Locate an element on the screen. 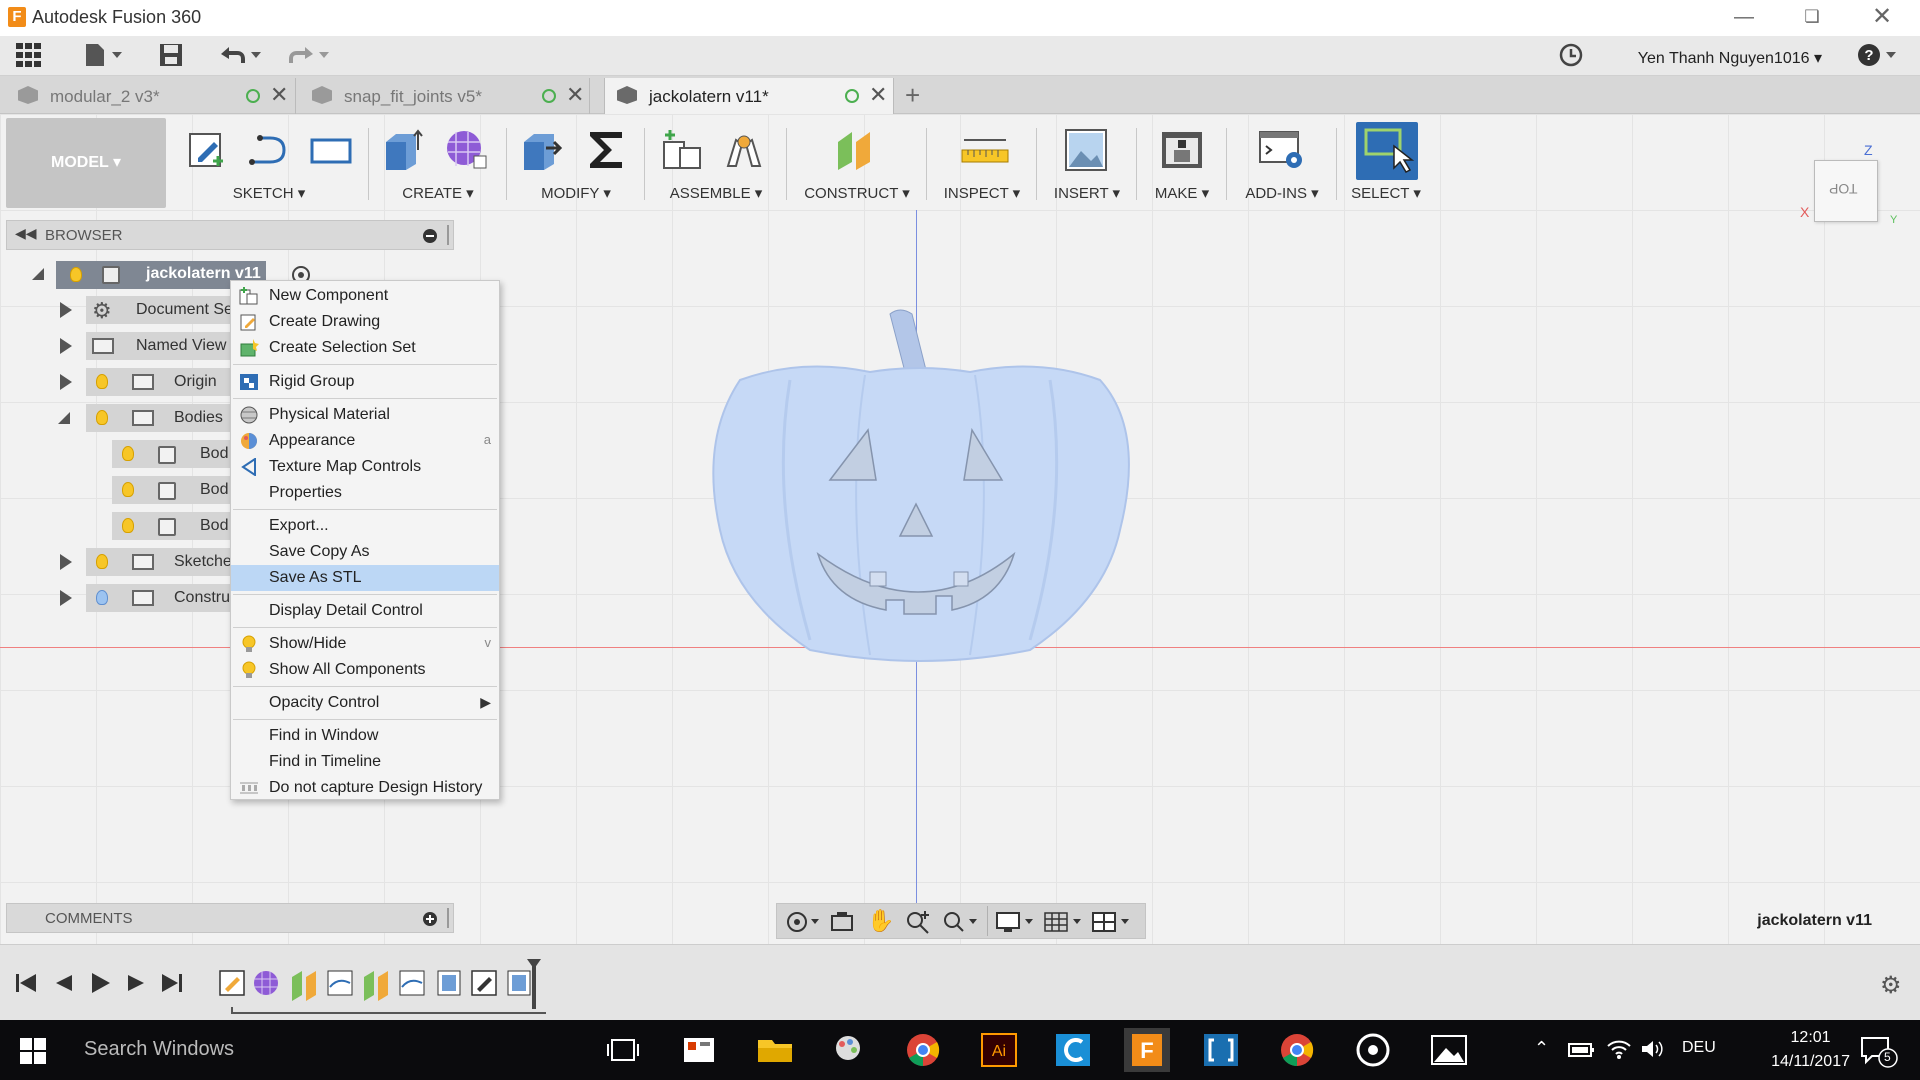 Image resolution: width=1920 pixels, height=1080 pixels. step-forward-icon is located at coordinates (136, 985).